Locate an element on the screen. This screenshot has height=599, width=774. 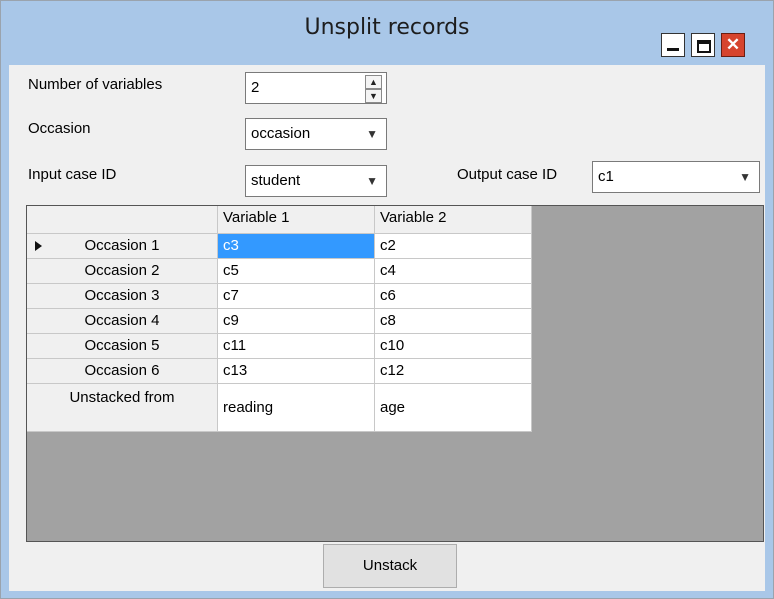
col-header-variable-2: Variable 2 is located at coordinates (453, 220).